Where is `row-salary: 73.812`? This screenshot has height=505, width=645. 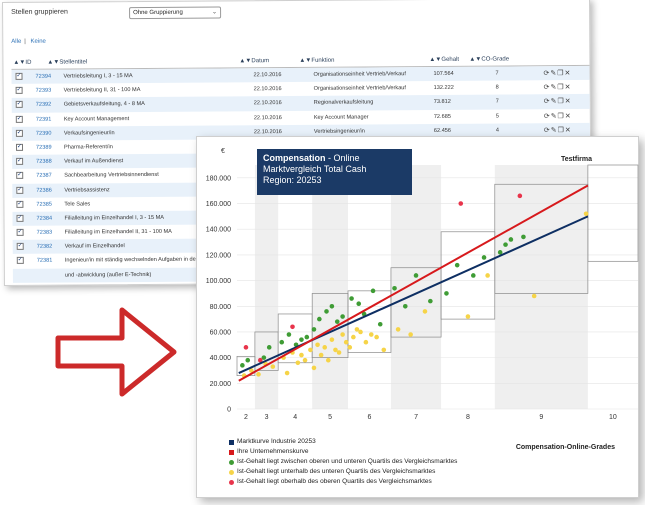
row-salary: 73.812 is located at coordinates (442, 102).